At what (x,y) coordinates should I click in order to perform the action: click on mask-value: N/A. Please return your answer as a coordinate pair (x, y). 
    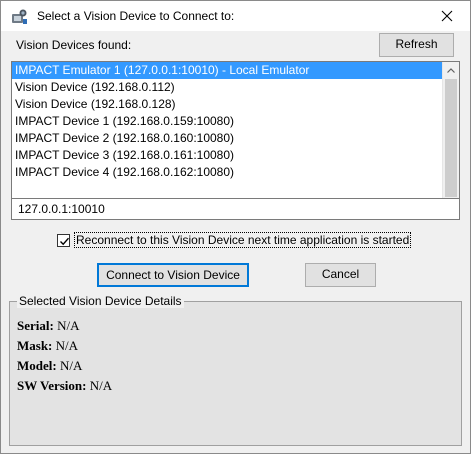
    Looking at the image, I should click on (65, 345).